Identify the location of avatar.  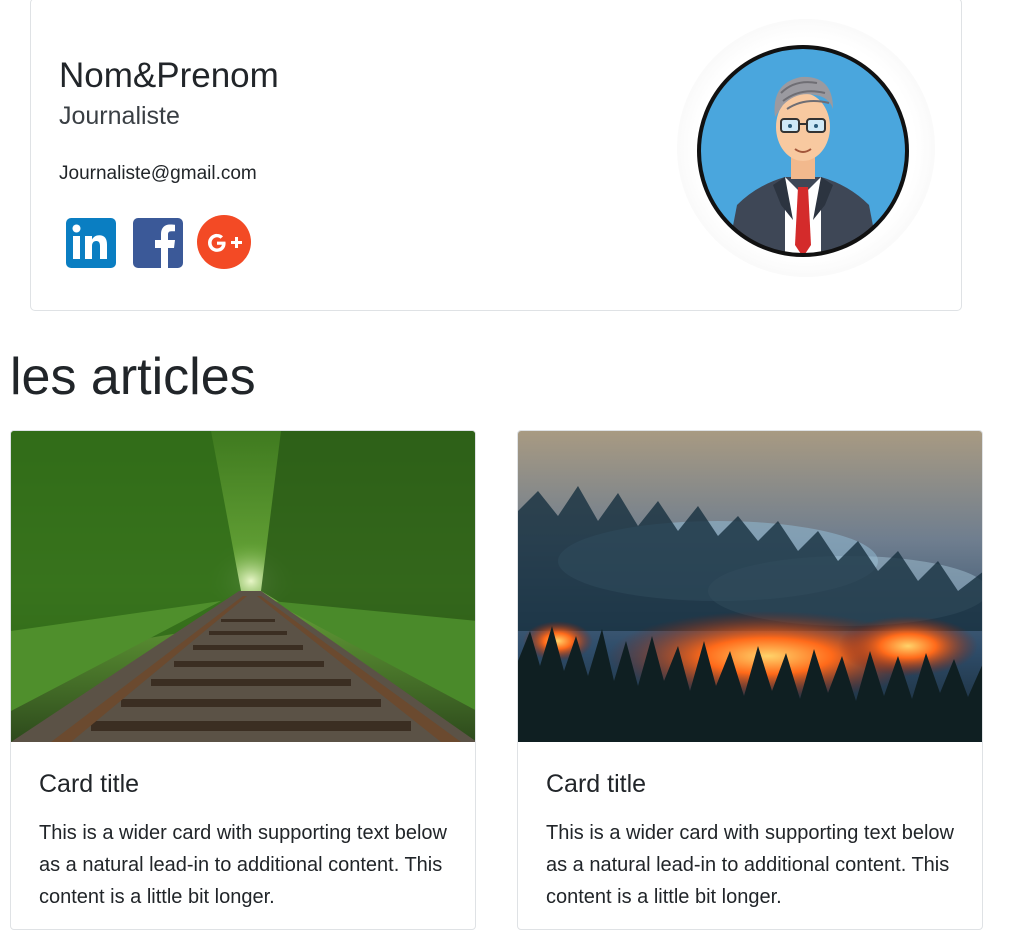
(803, 151).